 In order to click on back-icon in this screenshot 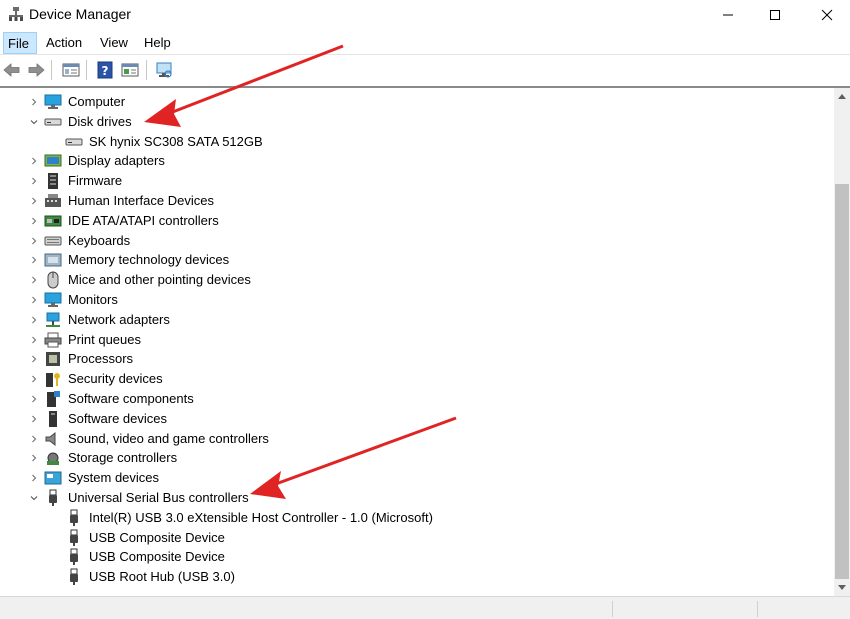, I will do `click(12, 70)`.